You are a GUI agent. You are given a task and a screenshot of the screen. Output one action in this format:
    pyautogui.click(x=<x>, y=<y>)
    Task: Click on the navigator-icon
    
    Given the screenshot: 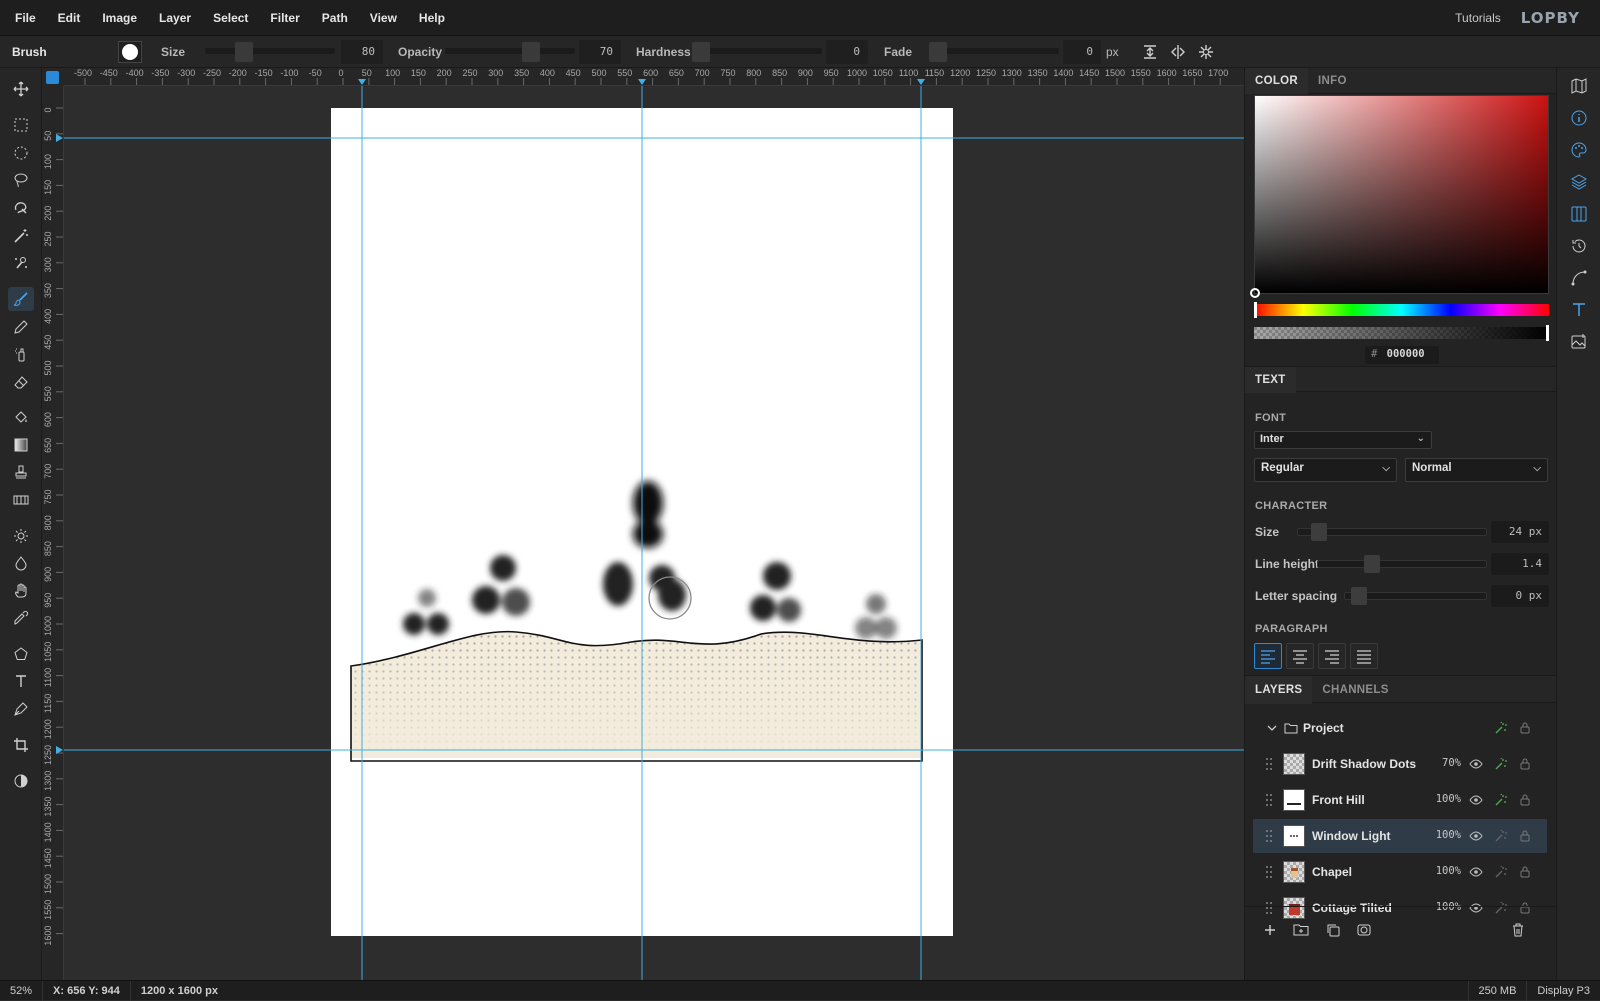 What is the action you would take?
    pyautogui.click(x=1579, y=86)
    